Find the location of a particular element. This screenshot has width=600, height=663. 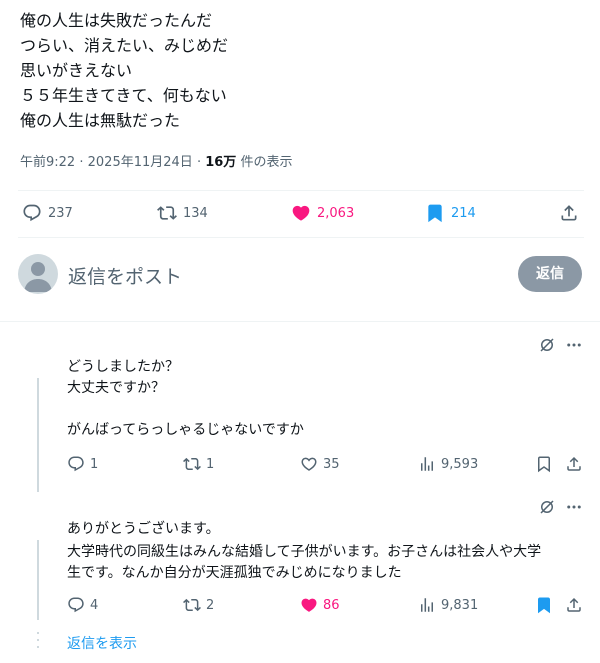

repost-action: 1 is located at coordinates (198, 464).